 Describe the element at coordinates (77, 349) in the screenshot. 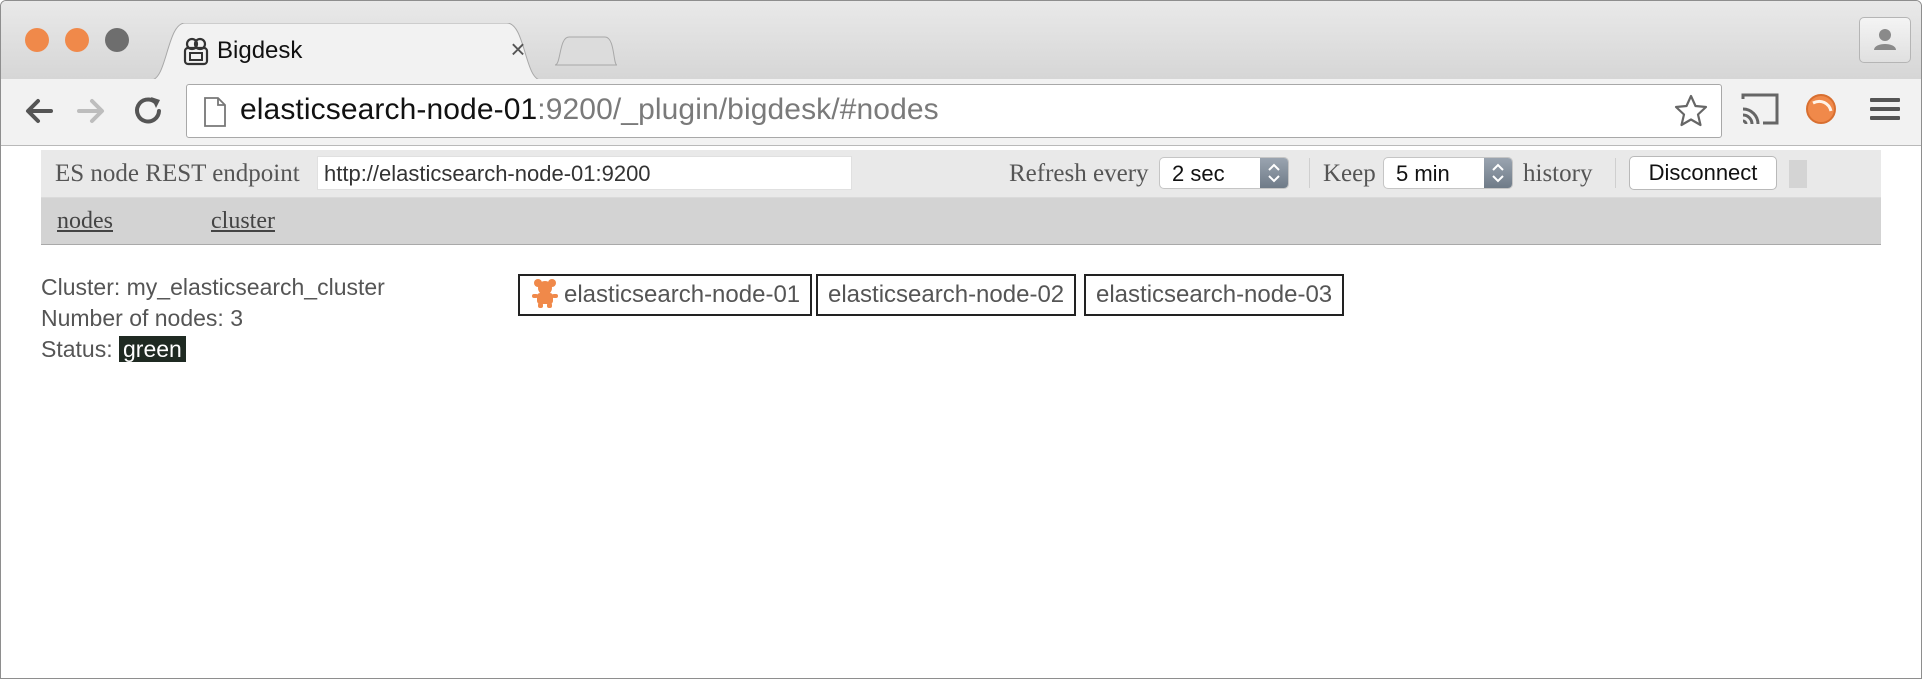

I see `status-label: Status:` at that location.